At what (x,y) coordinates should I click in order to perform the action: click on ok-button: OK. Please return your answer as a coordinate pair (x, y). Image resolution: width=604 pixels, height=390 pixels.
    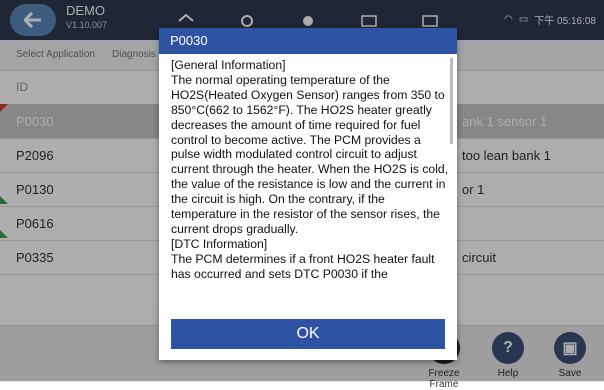
    Looking at the image, I should click on (308, 334).